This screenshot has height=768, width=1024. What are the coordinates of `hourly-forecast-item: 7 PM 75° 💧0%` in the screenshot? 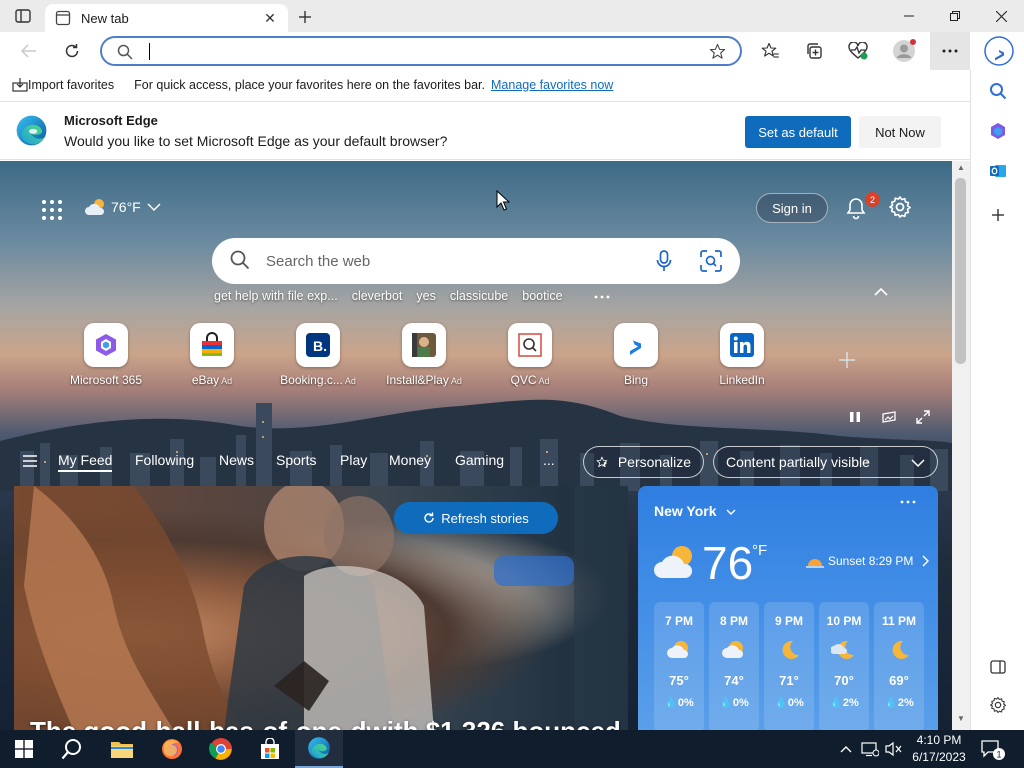 It's located at (679, 666).